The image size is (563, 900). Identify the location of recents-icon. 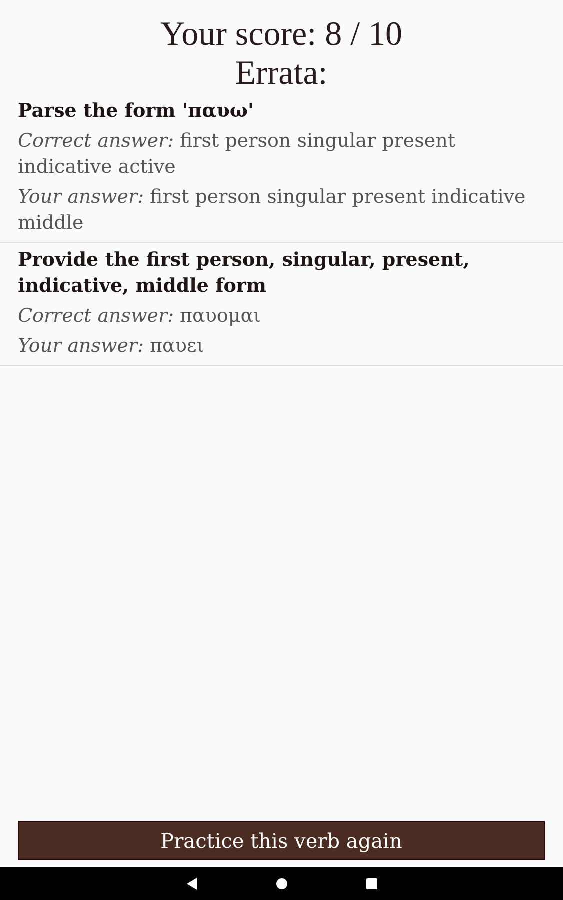
(372, 884).